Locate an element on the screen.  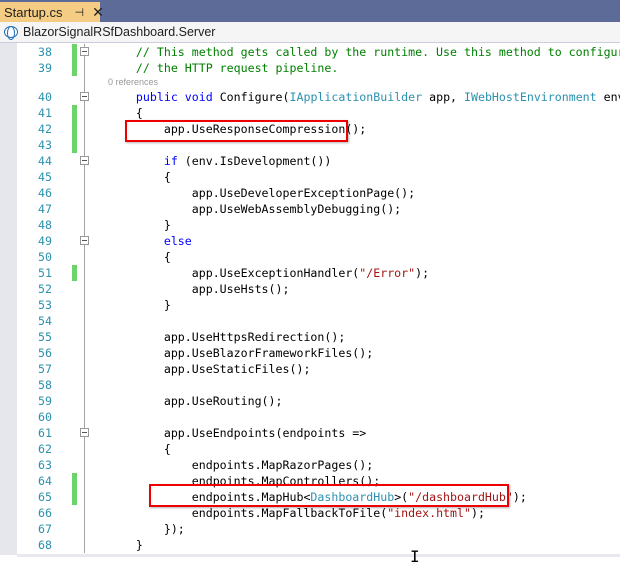
codelens-references: 0 references is located at coordinates (133, 82).